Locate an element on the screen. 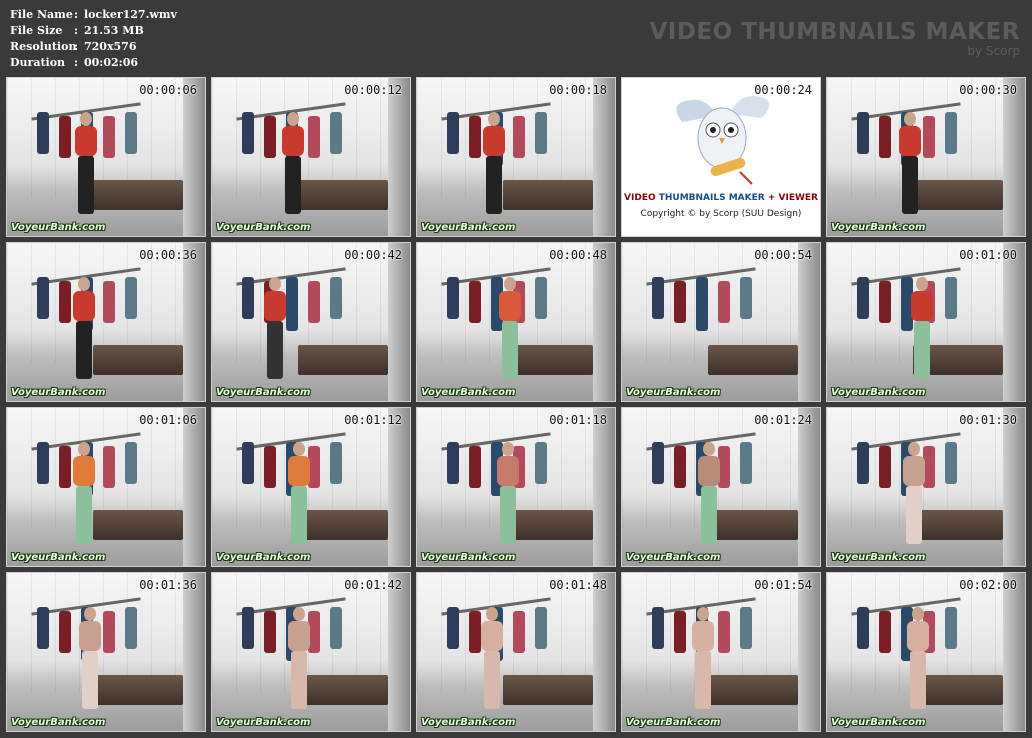 The width and height of the screenshot is (1032, 738). thumbnail-timestamp: 00:00:36 is located at coordinates (168, 255).